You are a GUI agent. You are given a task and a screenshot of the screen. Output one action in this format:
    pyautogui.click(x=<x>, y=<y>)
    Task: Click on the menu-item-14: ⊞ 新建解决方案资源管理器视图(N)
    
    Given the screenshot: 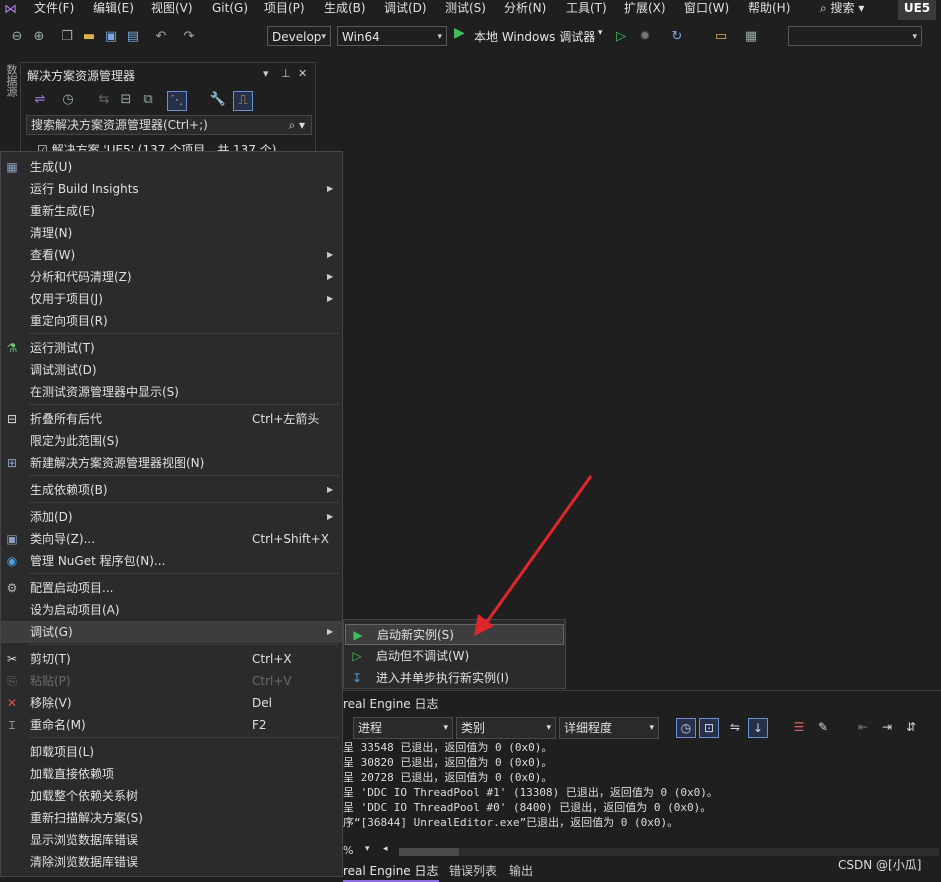 What is the action you would take?
    pyautogui.click(x=171, y=463)
    